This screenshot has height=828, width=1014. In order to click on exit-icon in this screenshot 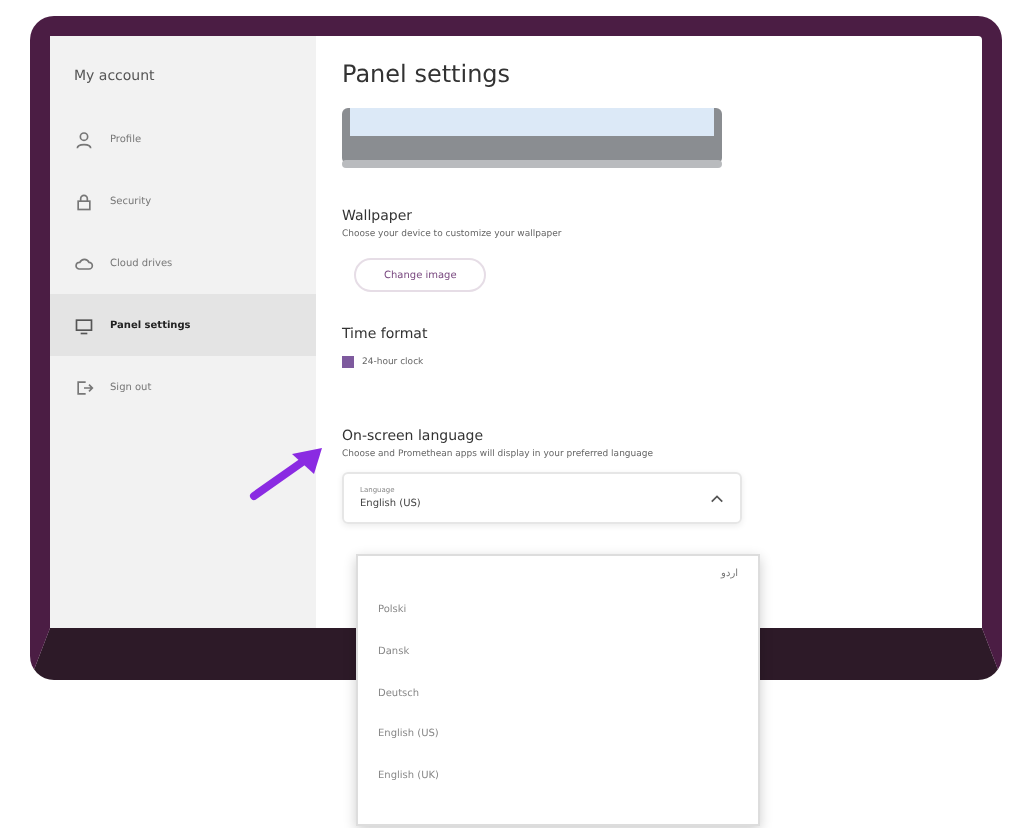, I will do `click(84, 387)`.